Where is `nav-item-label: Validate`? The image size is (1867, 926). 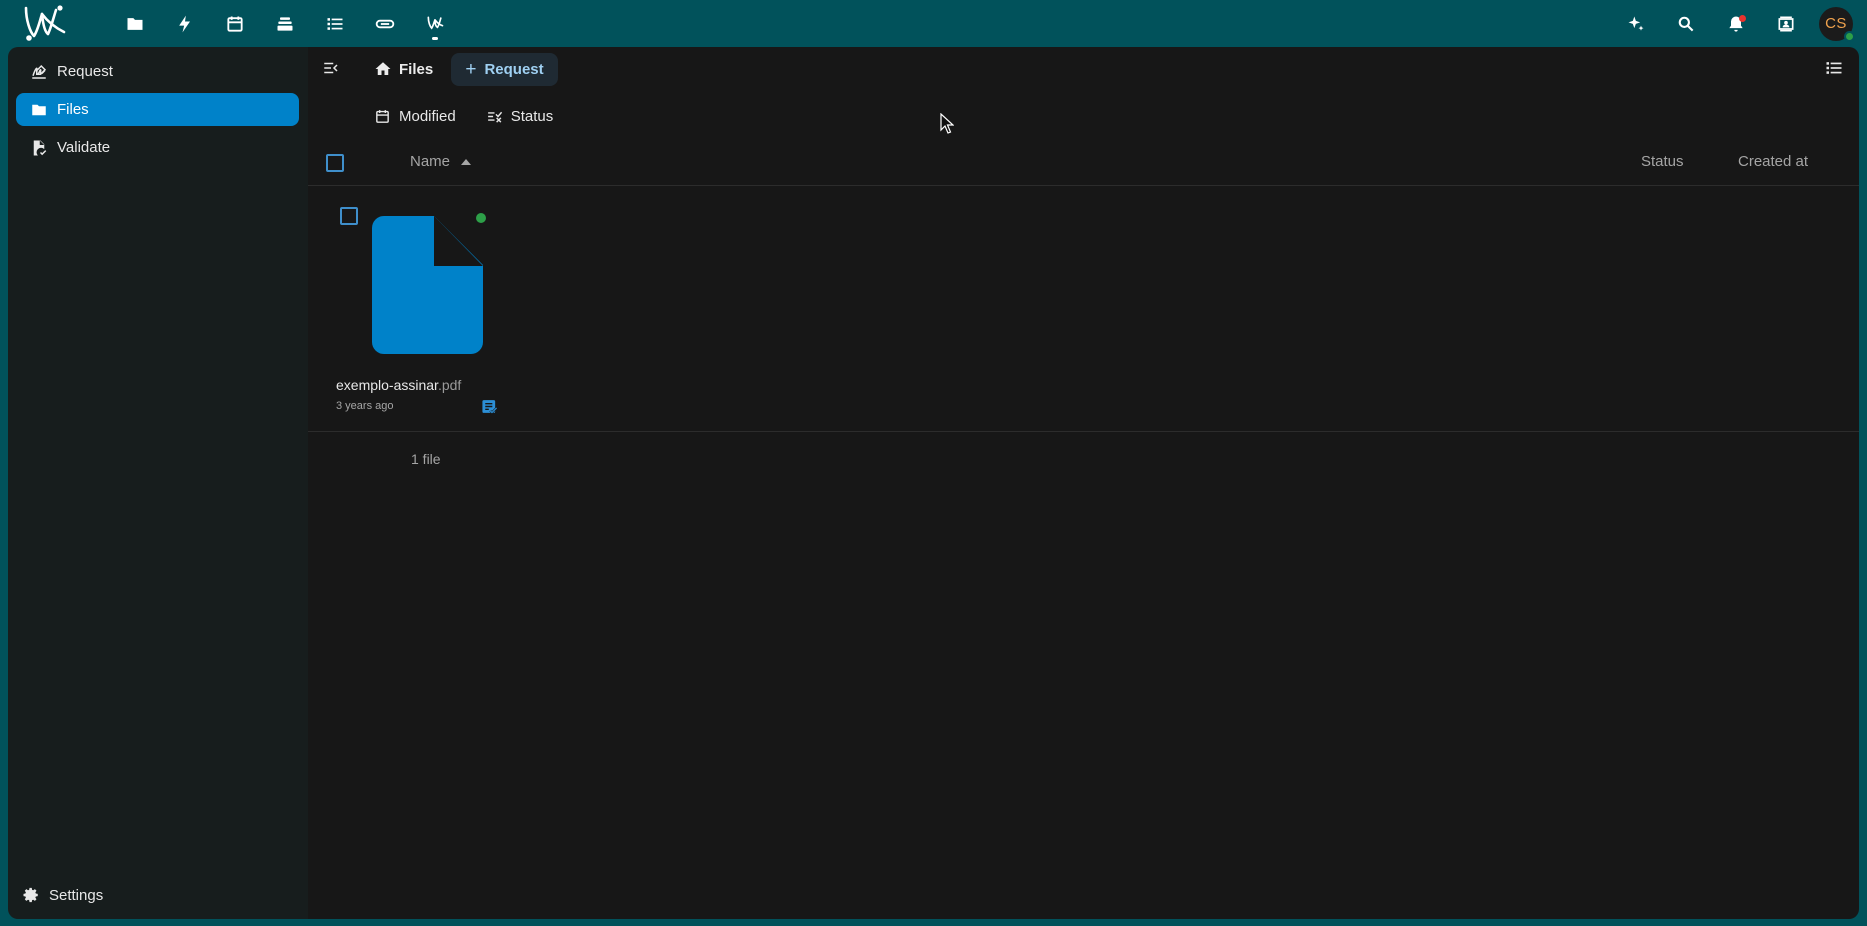
nav-item-label: Validate is located at coordinates (84, 147).